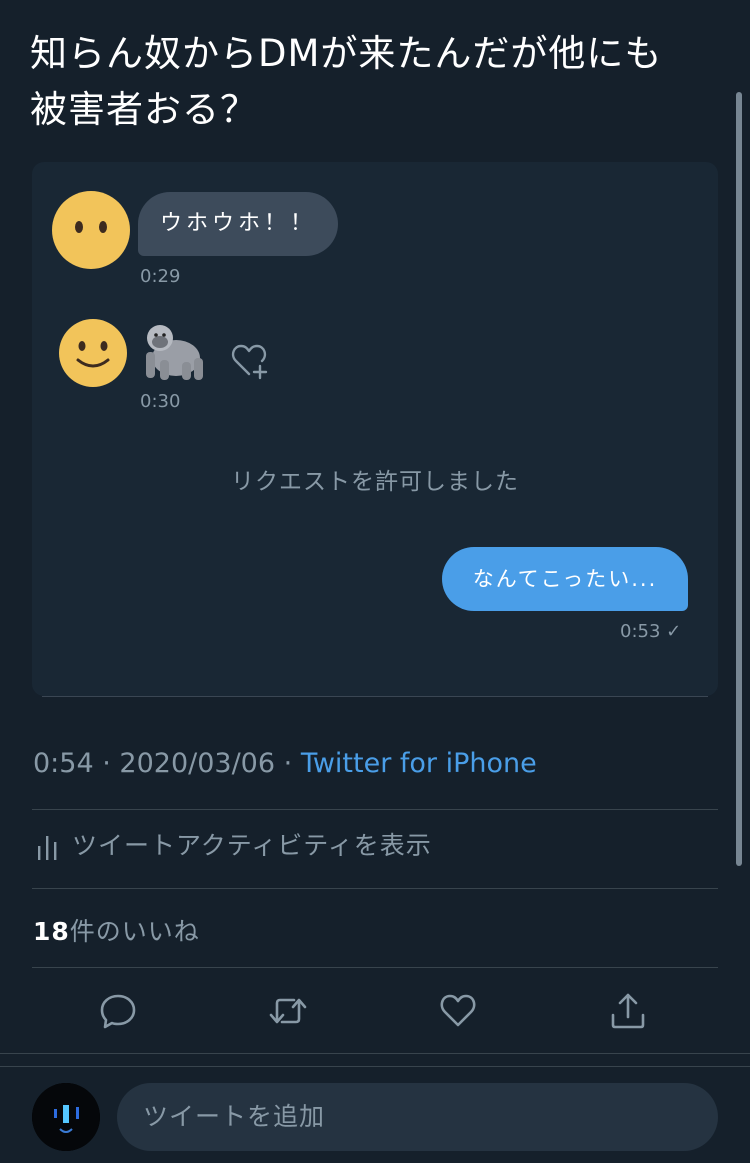 This screenshot has width=750, height=1163. What do you see at coordinates (134, 931) in the screenshot?
I see `likes-label: 件のいいね` at bounding box center [134, 931].